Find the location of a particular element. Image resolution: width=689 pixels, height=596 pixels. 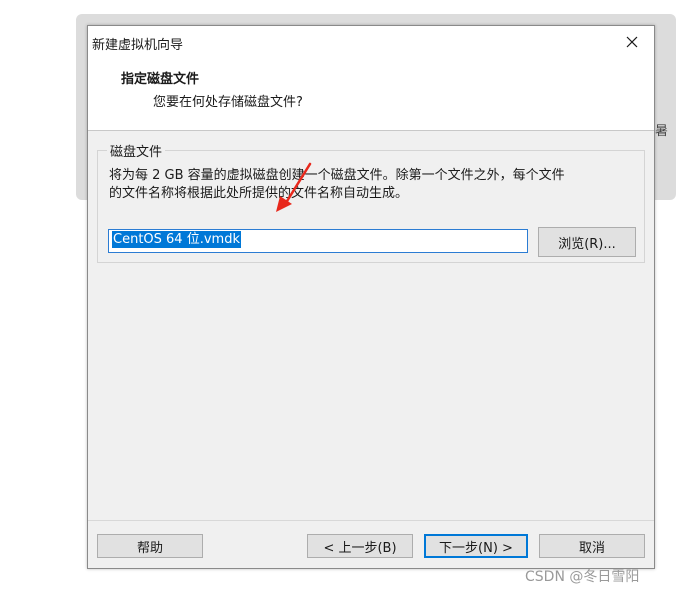

annotation-arrow-icon is located at coordinates (294, 187).